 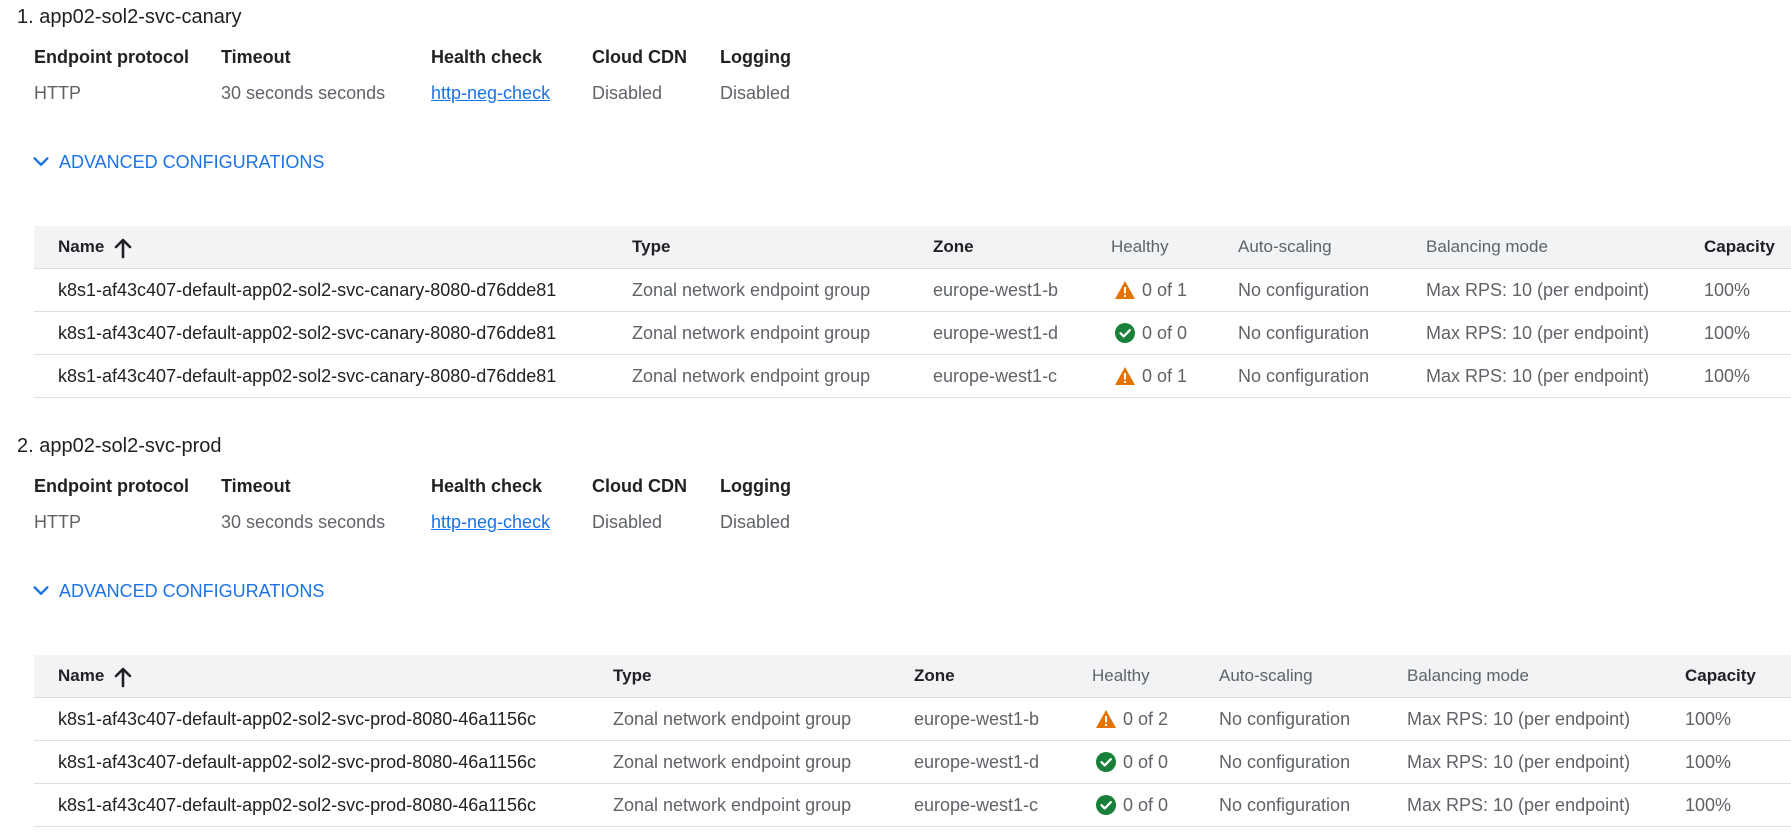 What do you see at coordinates (1146, 719) in the screenshot?
I see `healthy-count: 0 of 2` at bounding box center [1146, 719].